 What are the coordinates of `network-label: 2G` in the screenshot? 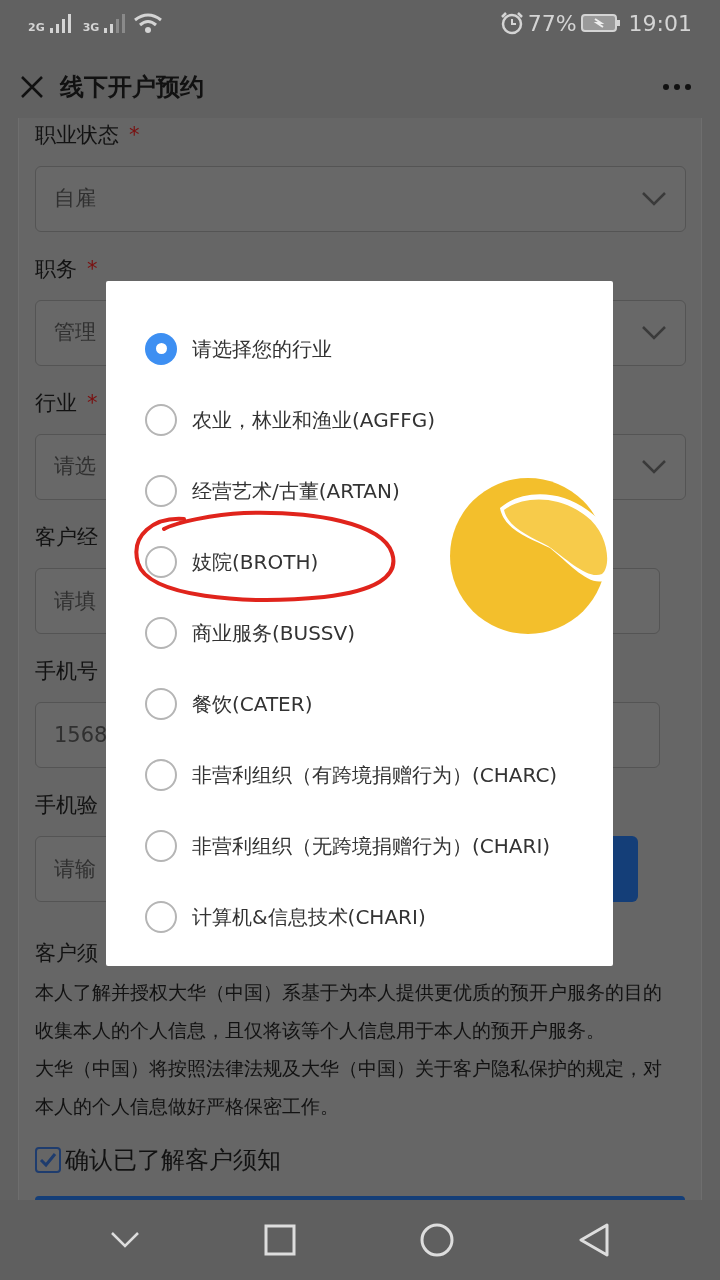 It's located at (36, 27).